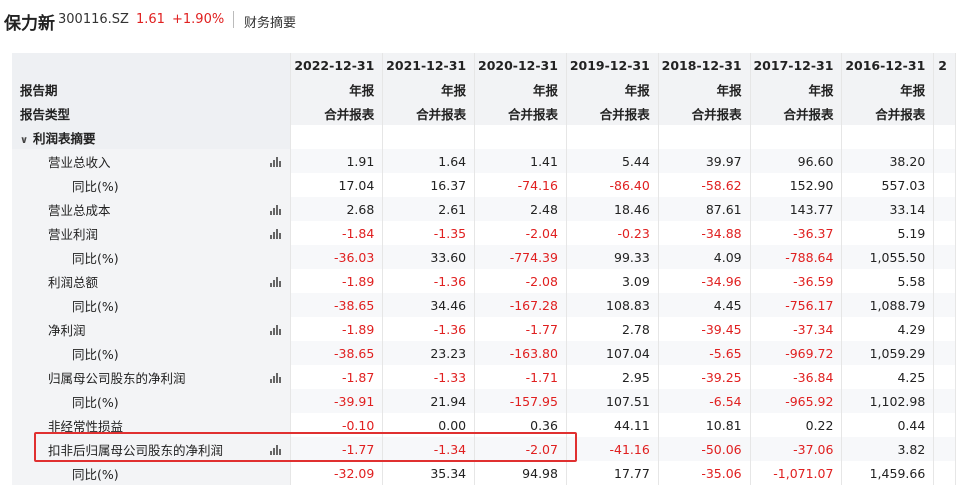 The height and width of the screenshot is (489, 956). What do you see at coordinates (25, 140) in the screenshot?
I see `collapse-toggle-icon: ∨` at bounding box center [25, 140].